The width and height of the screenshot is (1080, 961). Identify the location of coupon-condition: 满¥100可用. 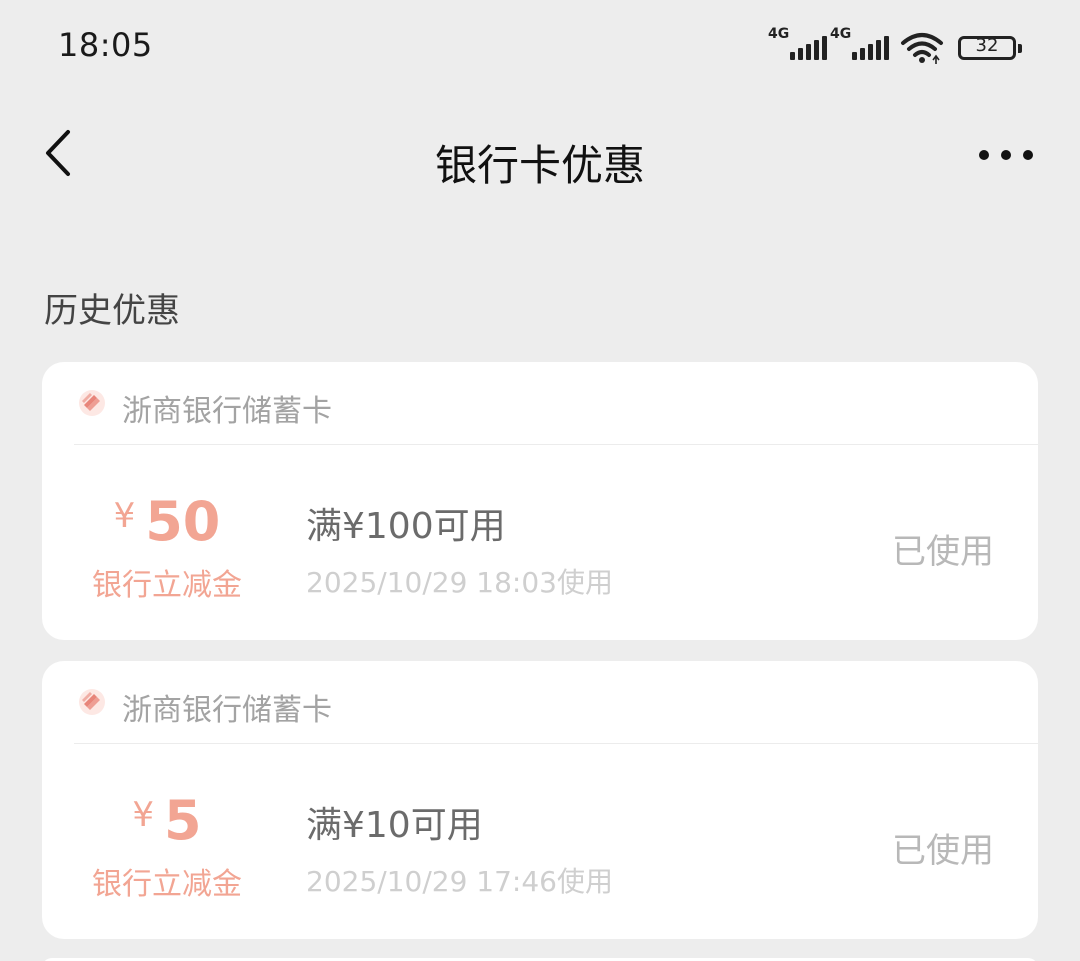
(406, 526).